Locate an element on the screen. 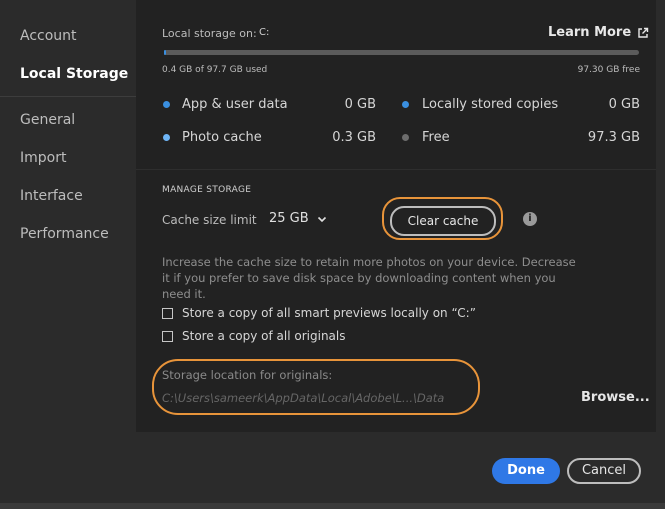 The width and height of the screenshot is (665, 509). learn-more-link: Learn More is located at coordinates (598, 32).